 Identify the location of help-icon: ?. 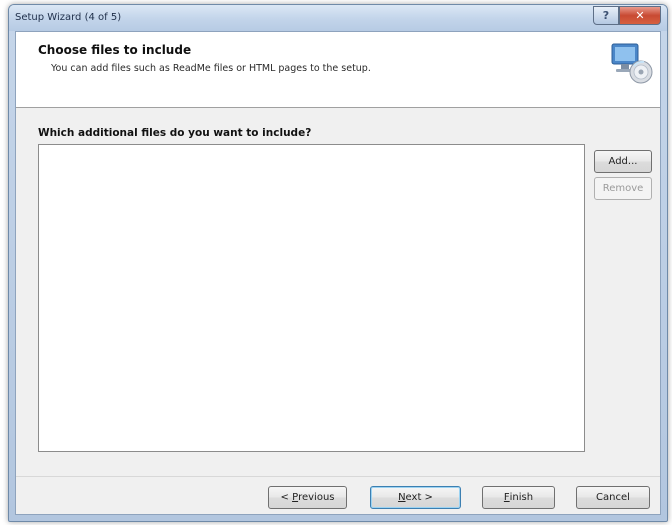
(606, 15).